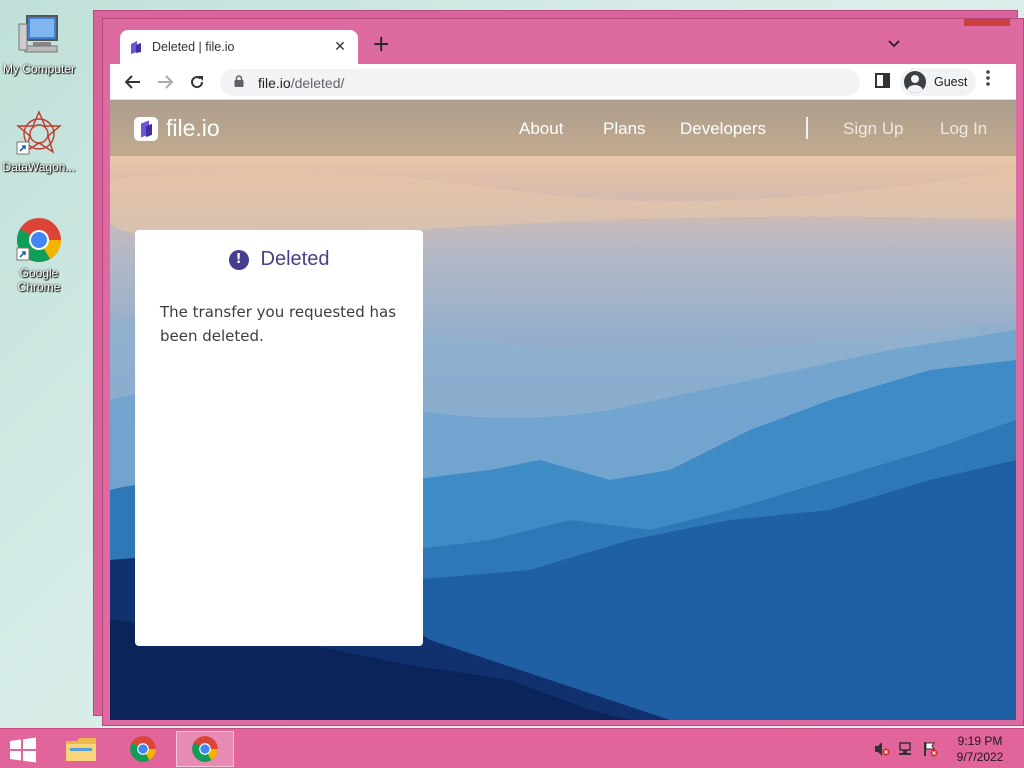 This screenshot has width=1024, height=768. Describe the element at coordinates (882, 80) in the screenshot. I see `side-panel-icon` at that location.